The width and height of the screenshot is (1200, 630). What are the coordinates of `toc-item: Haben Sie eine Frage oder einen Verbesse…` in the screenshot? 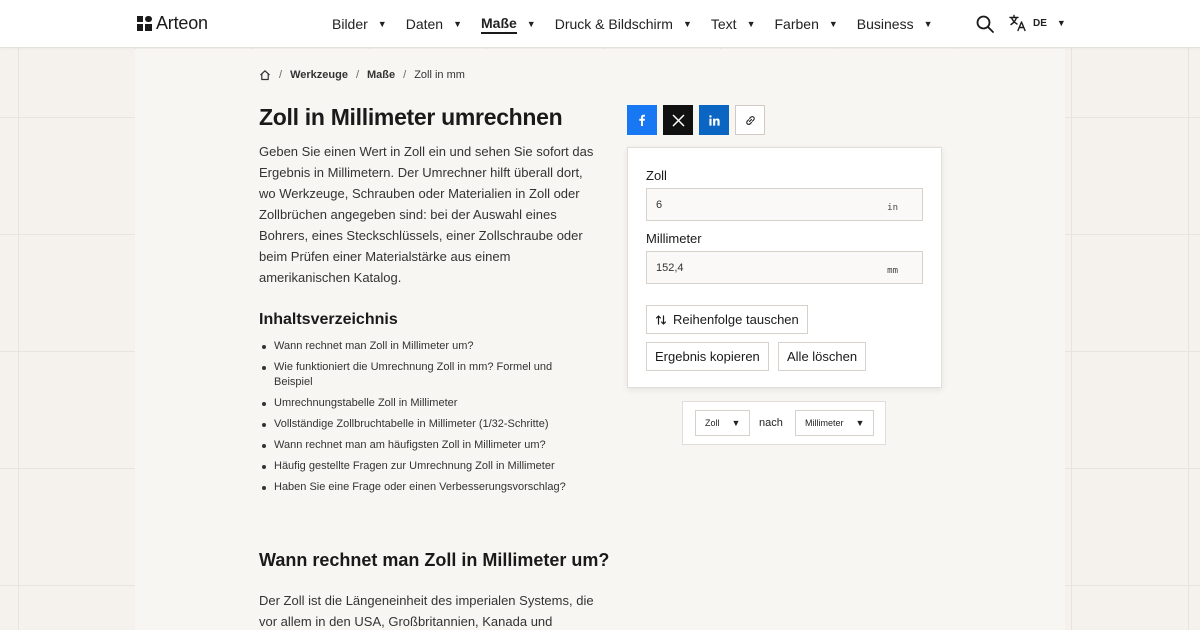 It's located at (419, 487).